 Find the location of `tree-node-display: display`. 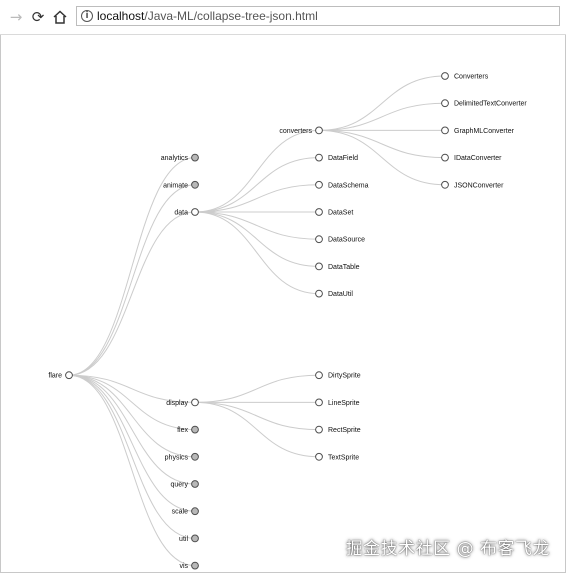

tree-node-display: display is located at coordinates (182, 402).